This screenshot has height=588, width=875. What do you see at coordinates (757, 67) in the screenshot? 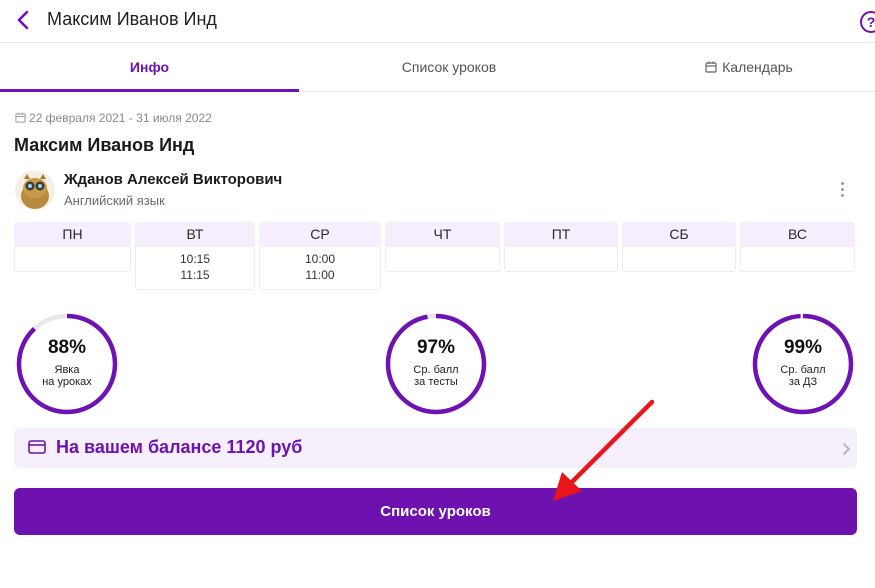
I see `tab-calendar-label: Календарь` at bounding box center [757, 67].